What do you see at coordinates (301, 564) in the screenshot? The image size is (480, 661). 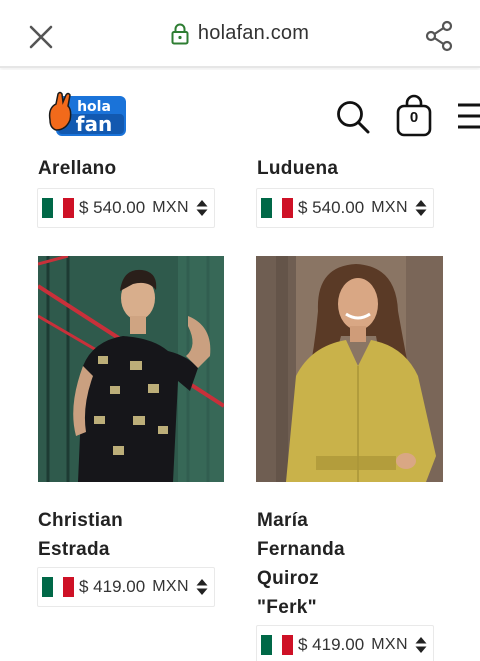 I see `product-name: María Fernanda Quiroz "Ferk"` at bounding box center [301, 564].